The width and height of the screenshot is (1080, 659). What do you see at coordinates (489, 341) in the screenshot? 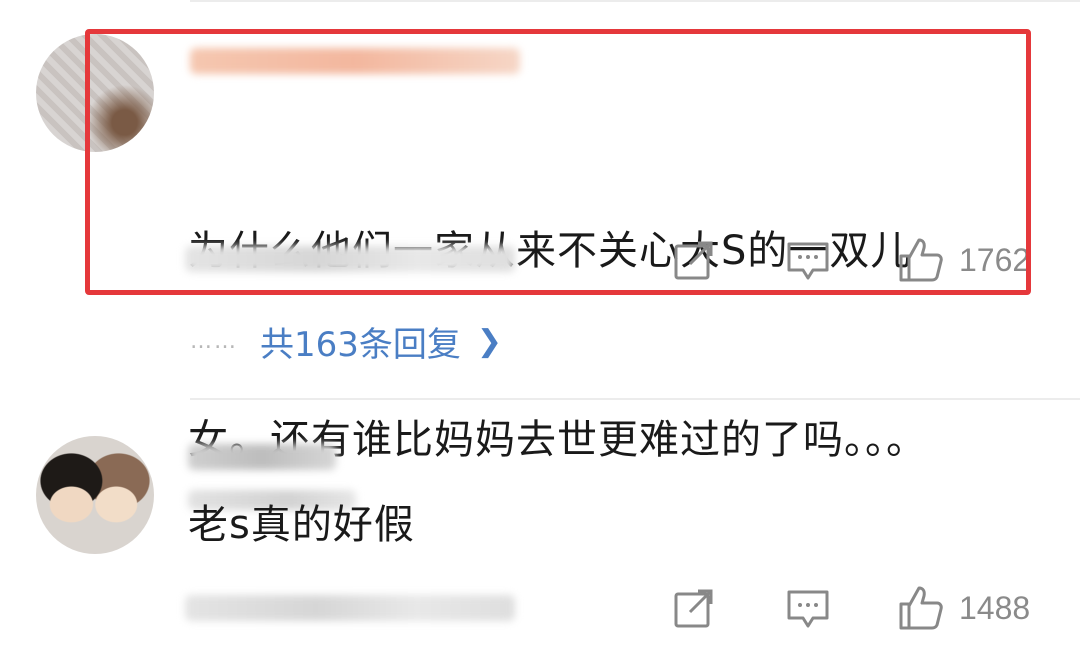
I see `chevron-right-icon: ❯` at bounding box center [489, 341].